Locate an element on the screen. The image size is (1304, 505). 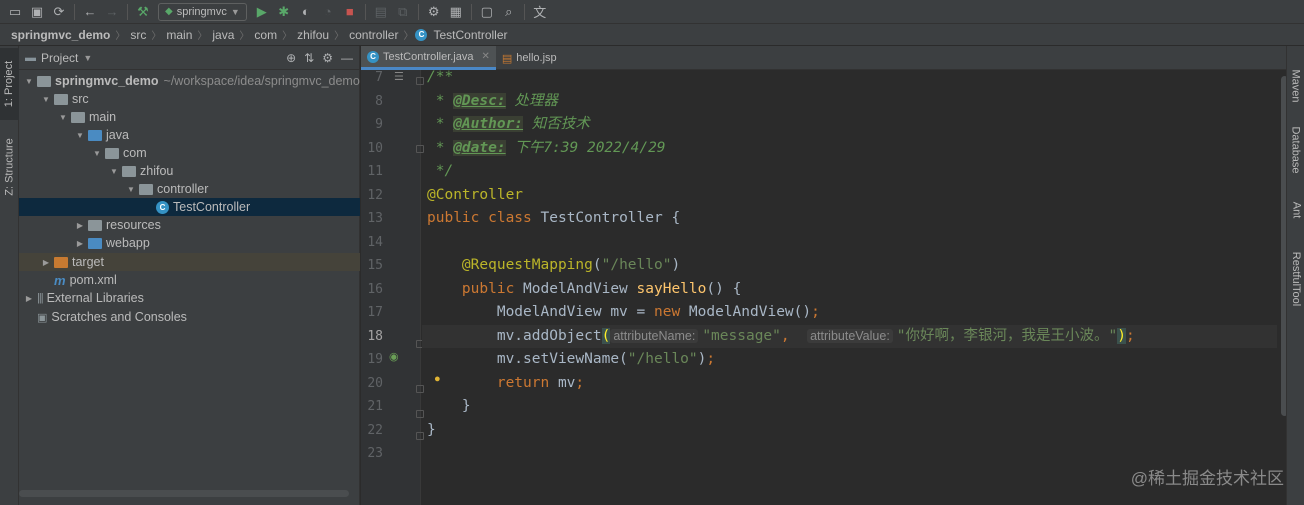
folder-icon is located at coordinates (61, 99).